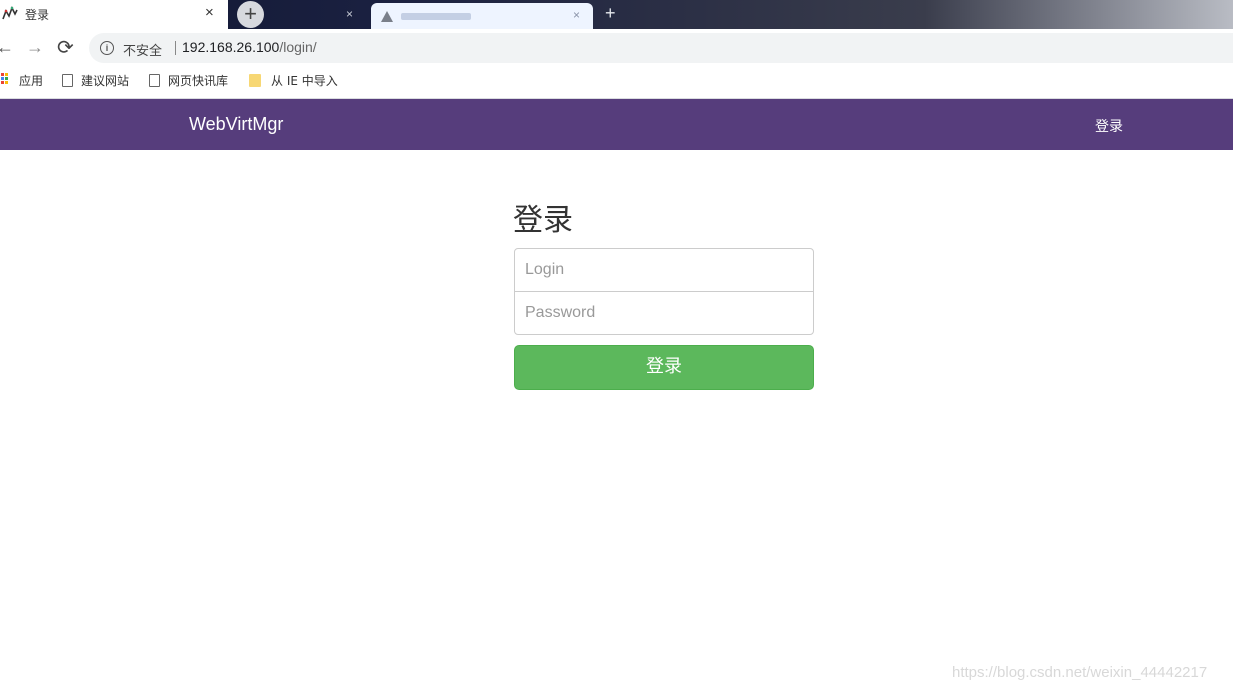 The image size is (1233, 692). What do you see at coordinates (65, 47) in the screenshot?
I see `reload-icon: ⟳` at bounding box center [65, 47].